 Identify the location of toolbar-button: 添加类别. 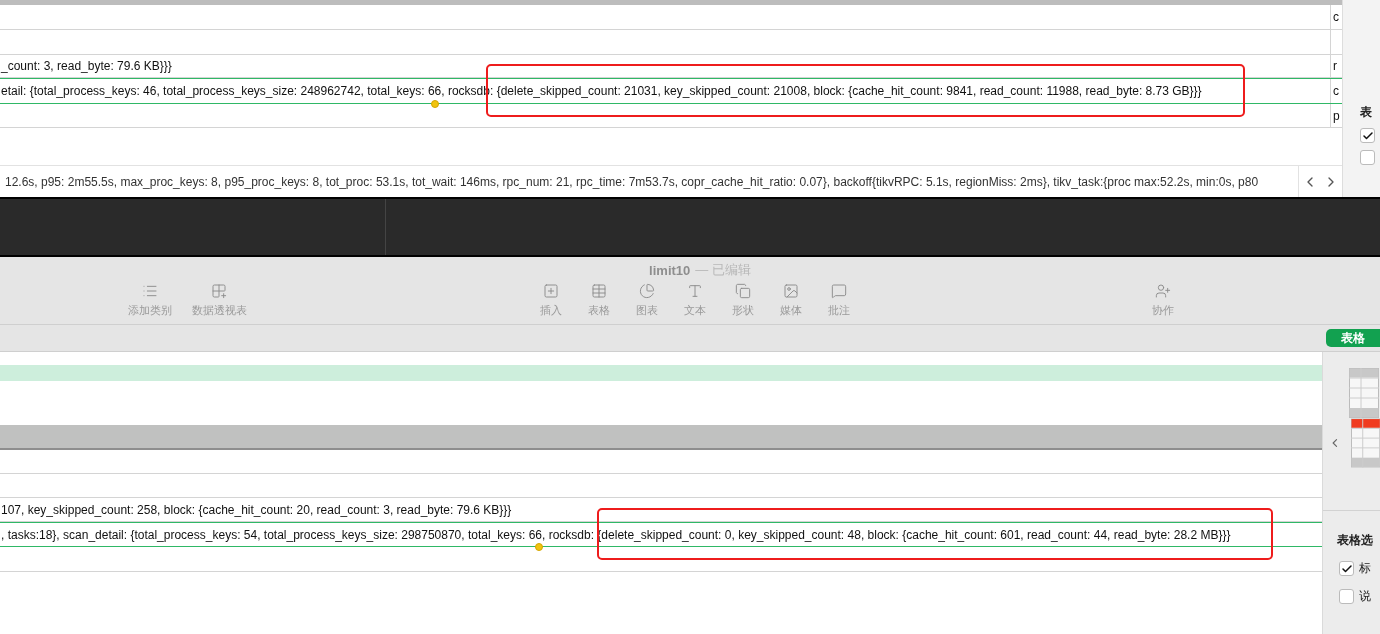
(150, 300).